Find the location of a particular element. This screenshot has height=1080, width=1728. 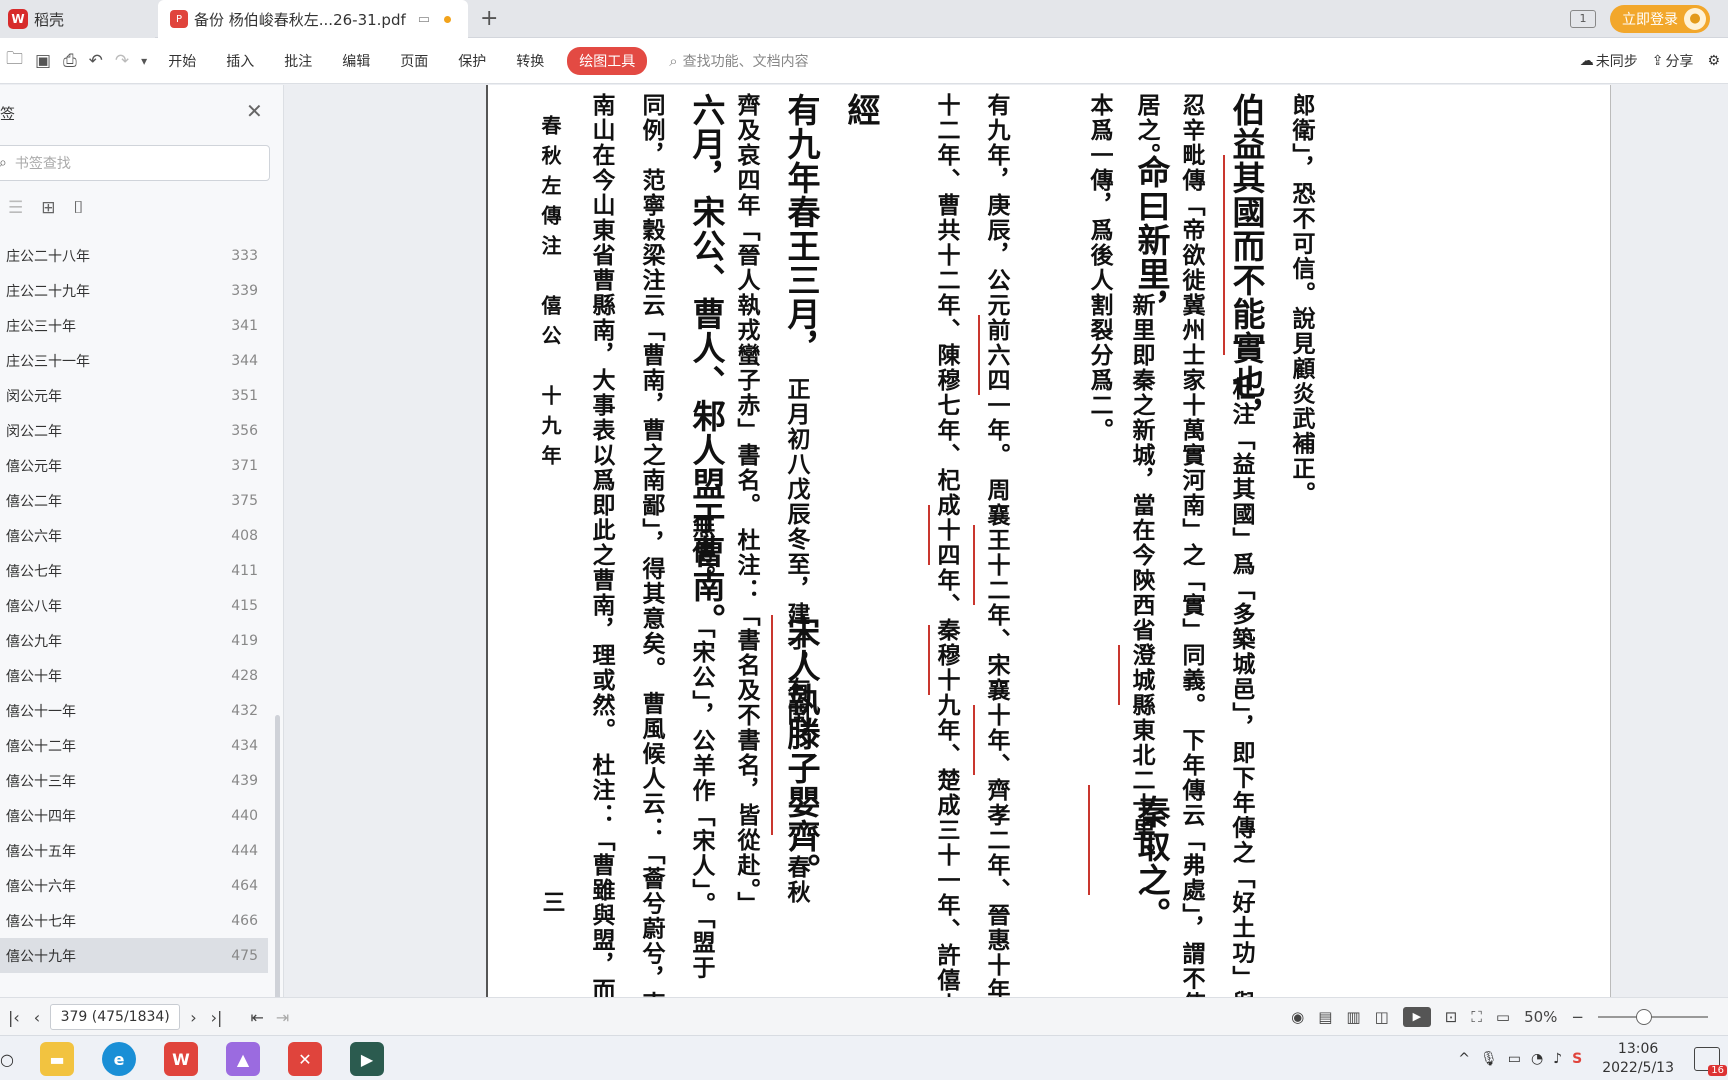

play-icon: ▶ is located at coordinates (1416, 1017).